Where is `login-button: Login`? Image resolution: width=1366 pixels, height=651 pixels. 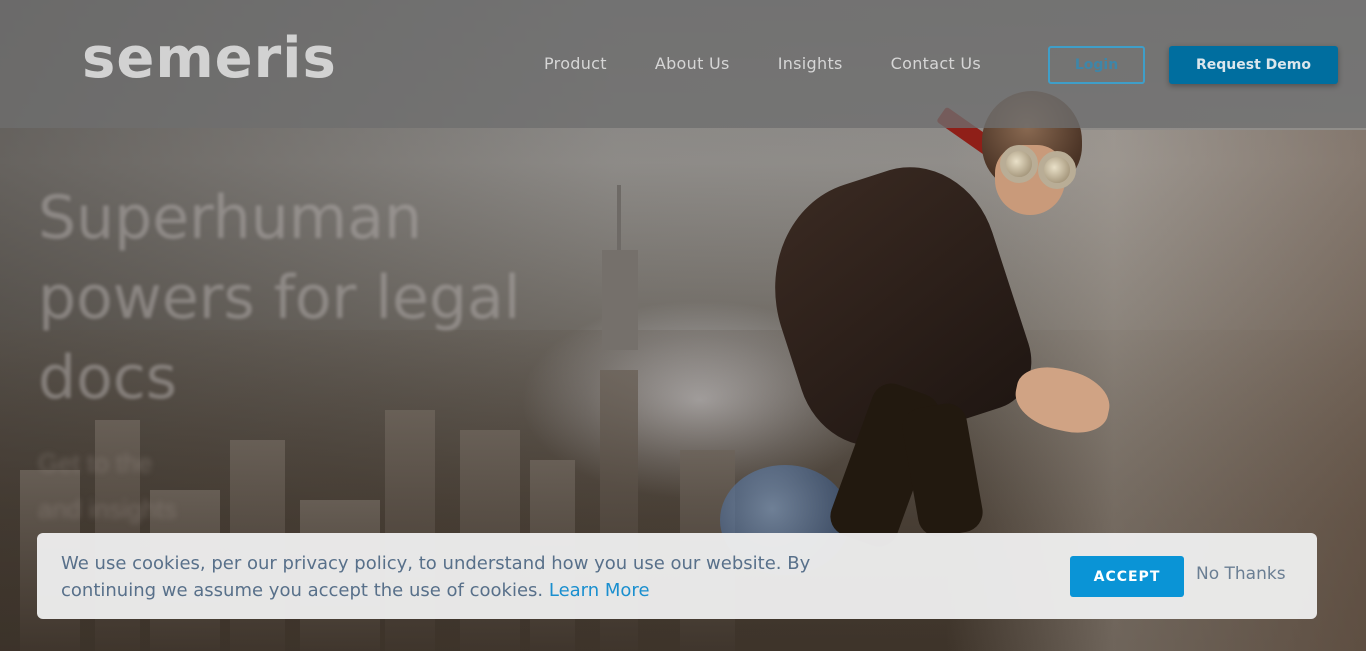 login-button: Login is located at coordinates (1096, 65).